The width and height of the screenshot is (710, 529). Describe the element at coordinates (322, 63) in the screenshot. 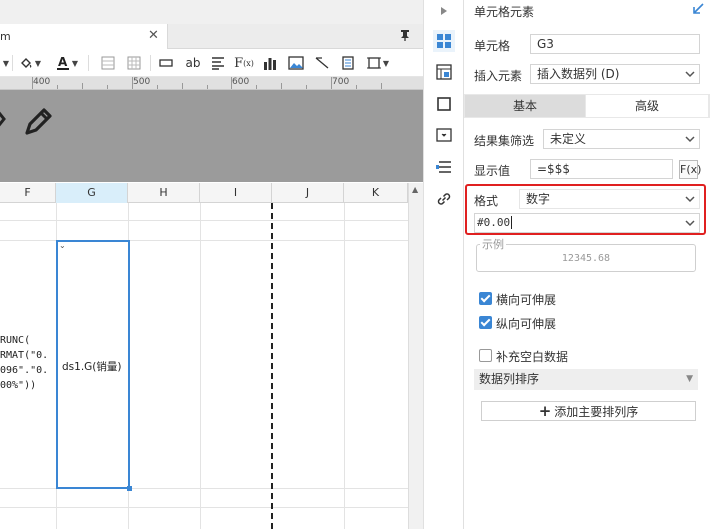

I see `slash-icon` at that location.